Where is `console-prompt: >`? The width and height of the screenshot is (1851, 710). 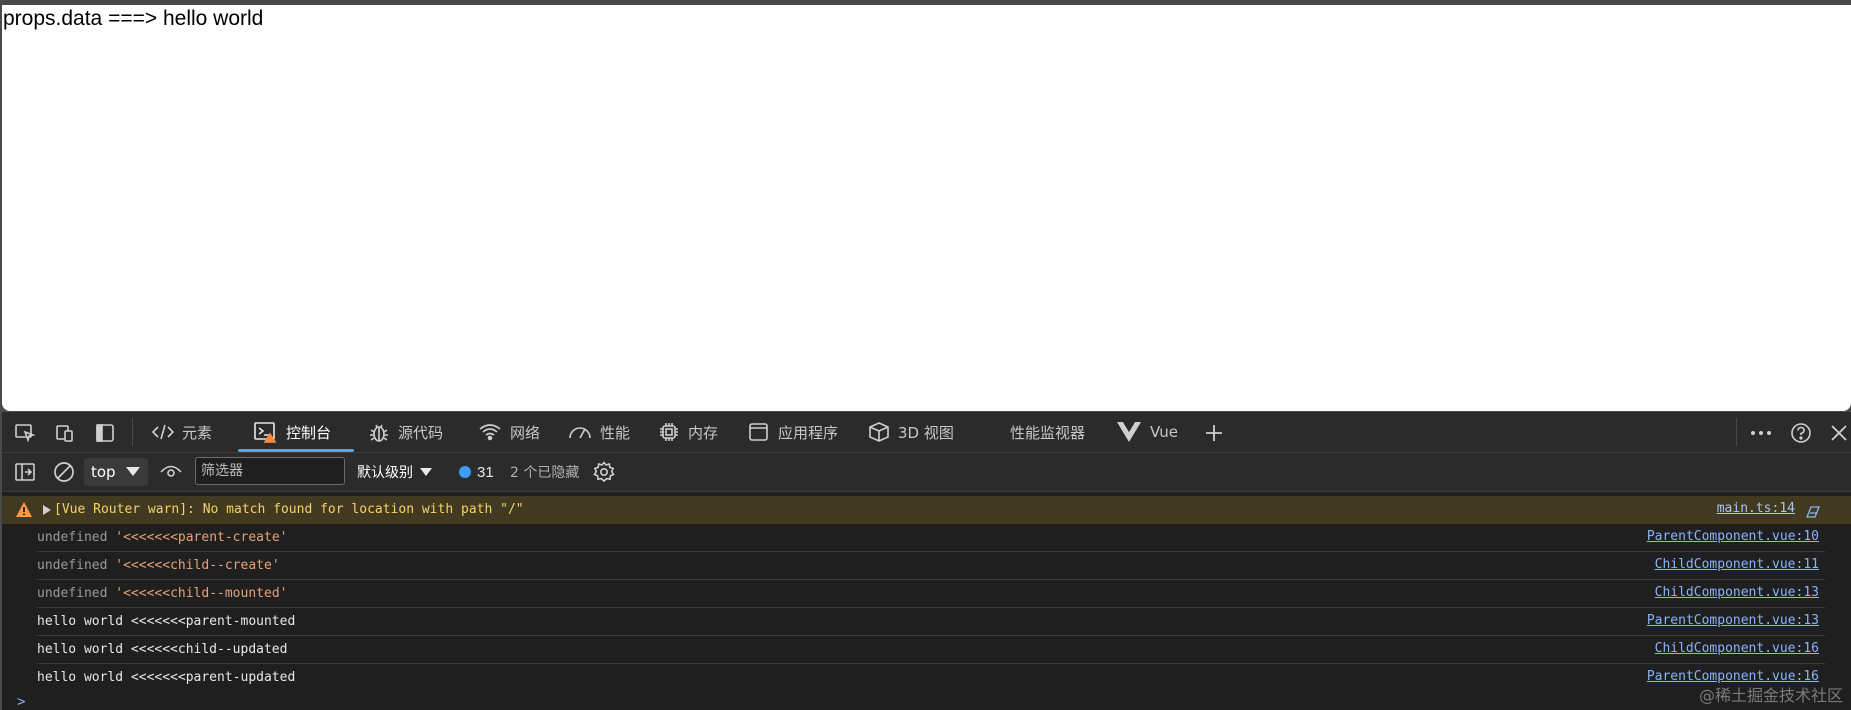
console-prompt: > is located at coordinates (21, 702).